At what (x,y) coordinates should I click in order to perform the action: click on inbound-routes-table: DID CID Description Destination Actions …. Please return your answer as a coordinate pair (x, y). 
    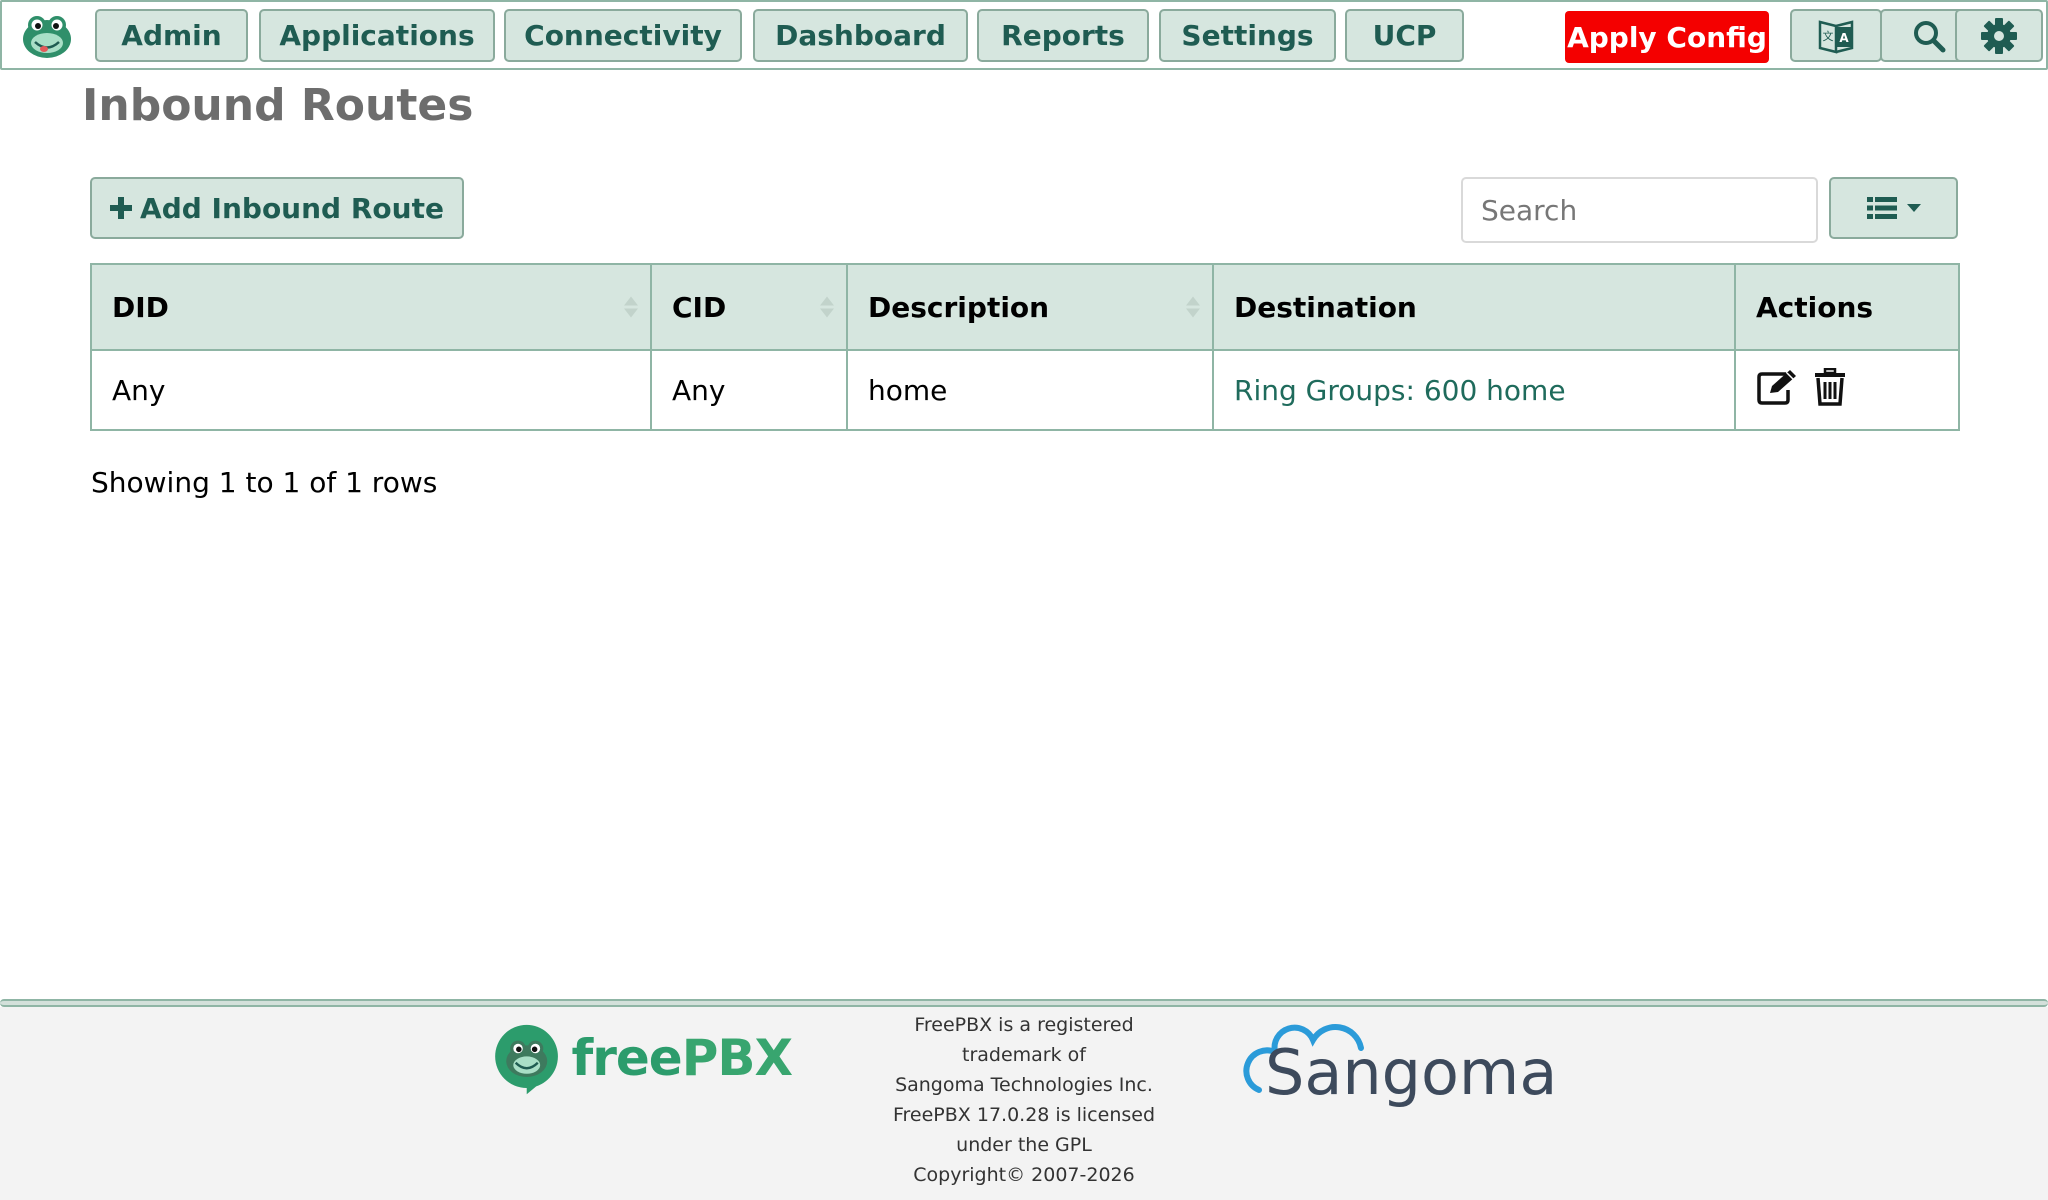
    Looking at the image, I should click on (1025, 347).